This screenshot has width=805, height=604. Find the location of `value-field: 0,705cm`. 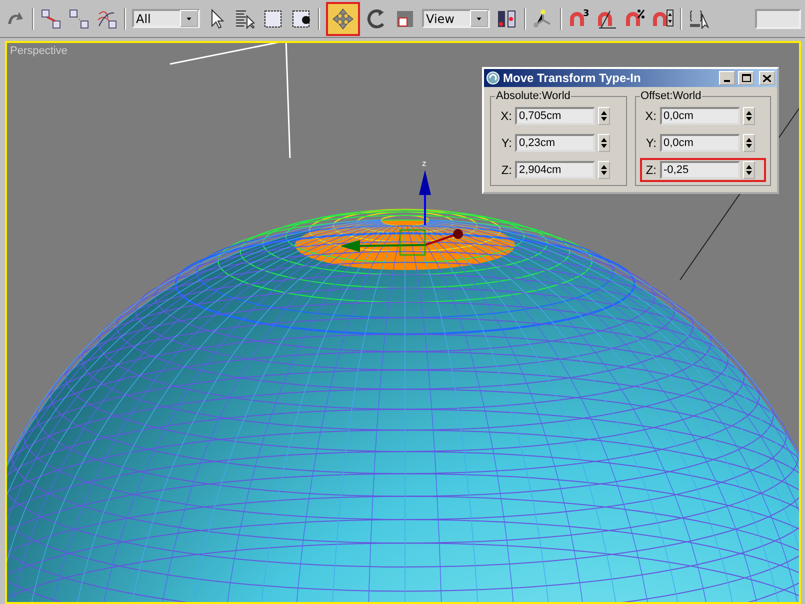

value-field: 0,705cm is located at coordinates (555, 116).